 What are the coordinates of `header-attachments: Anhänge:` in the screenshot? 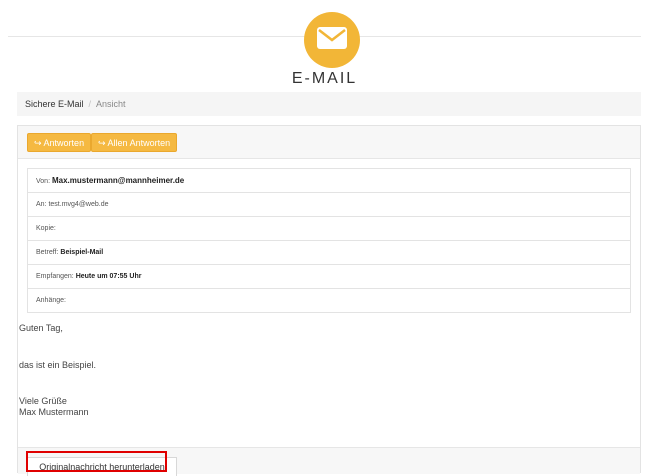 It's located at (51, 300).